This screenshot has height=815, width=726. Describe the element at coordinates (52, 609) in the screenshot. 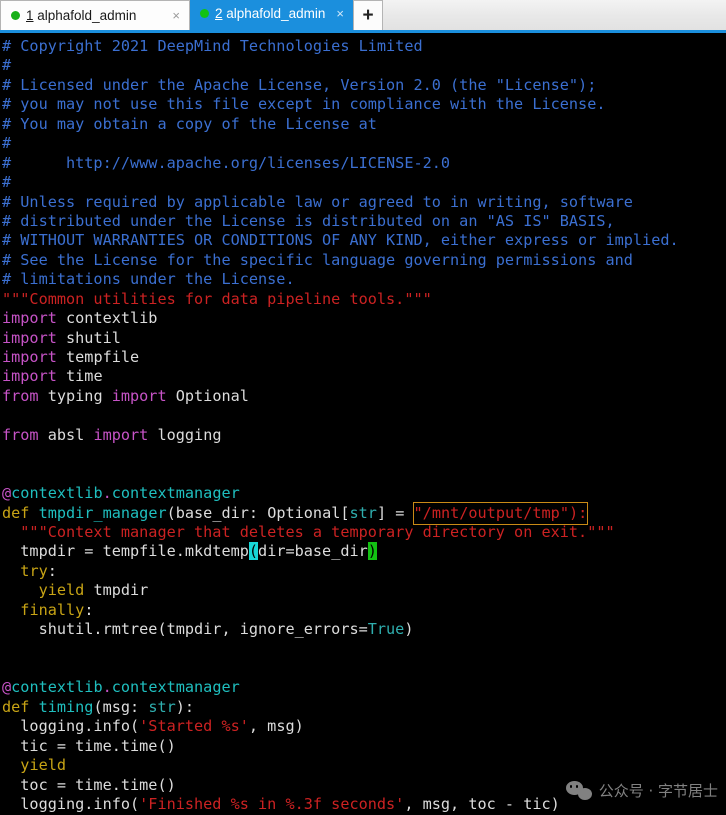

I see `code-token: finally` at that location.